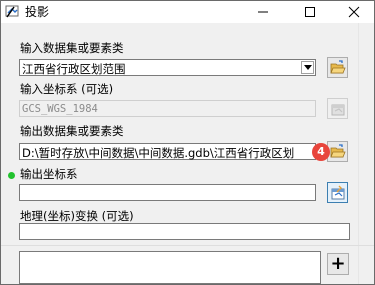  What do you see at coordinates (67, 89) in the screenshot?
I see `input-crs-label: 输入坐标系 (可选)` at bounding box center [67, 89].